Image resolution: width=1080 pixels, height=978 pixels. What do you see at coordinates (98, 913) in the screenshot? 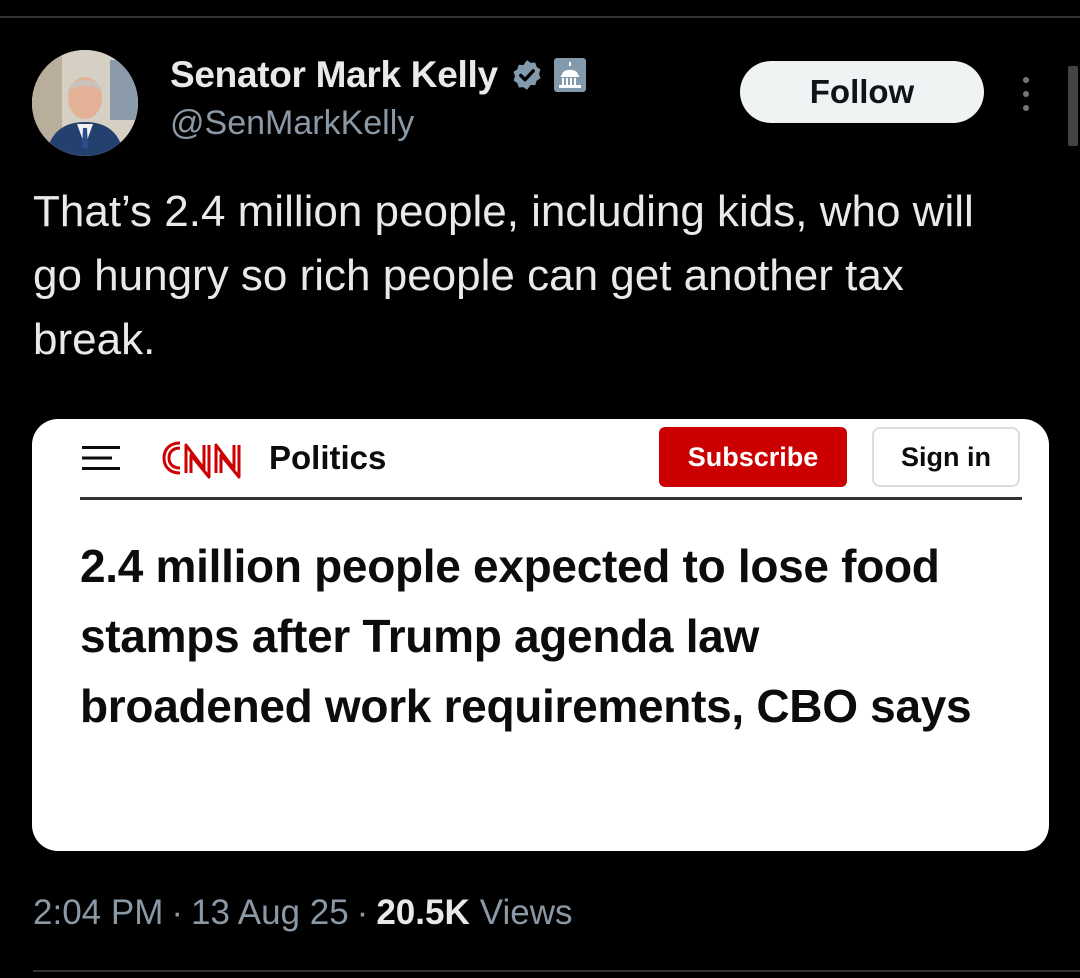
I see `tweet-time: 2:04 PM` at bounding box center [98, 913].